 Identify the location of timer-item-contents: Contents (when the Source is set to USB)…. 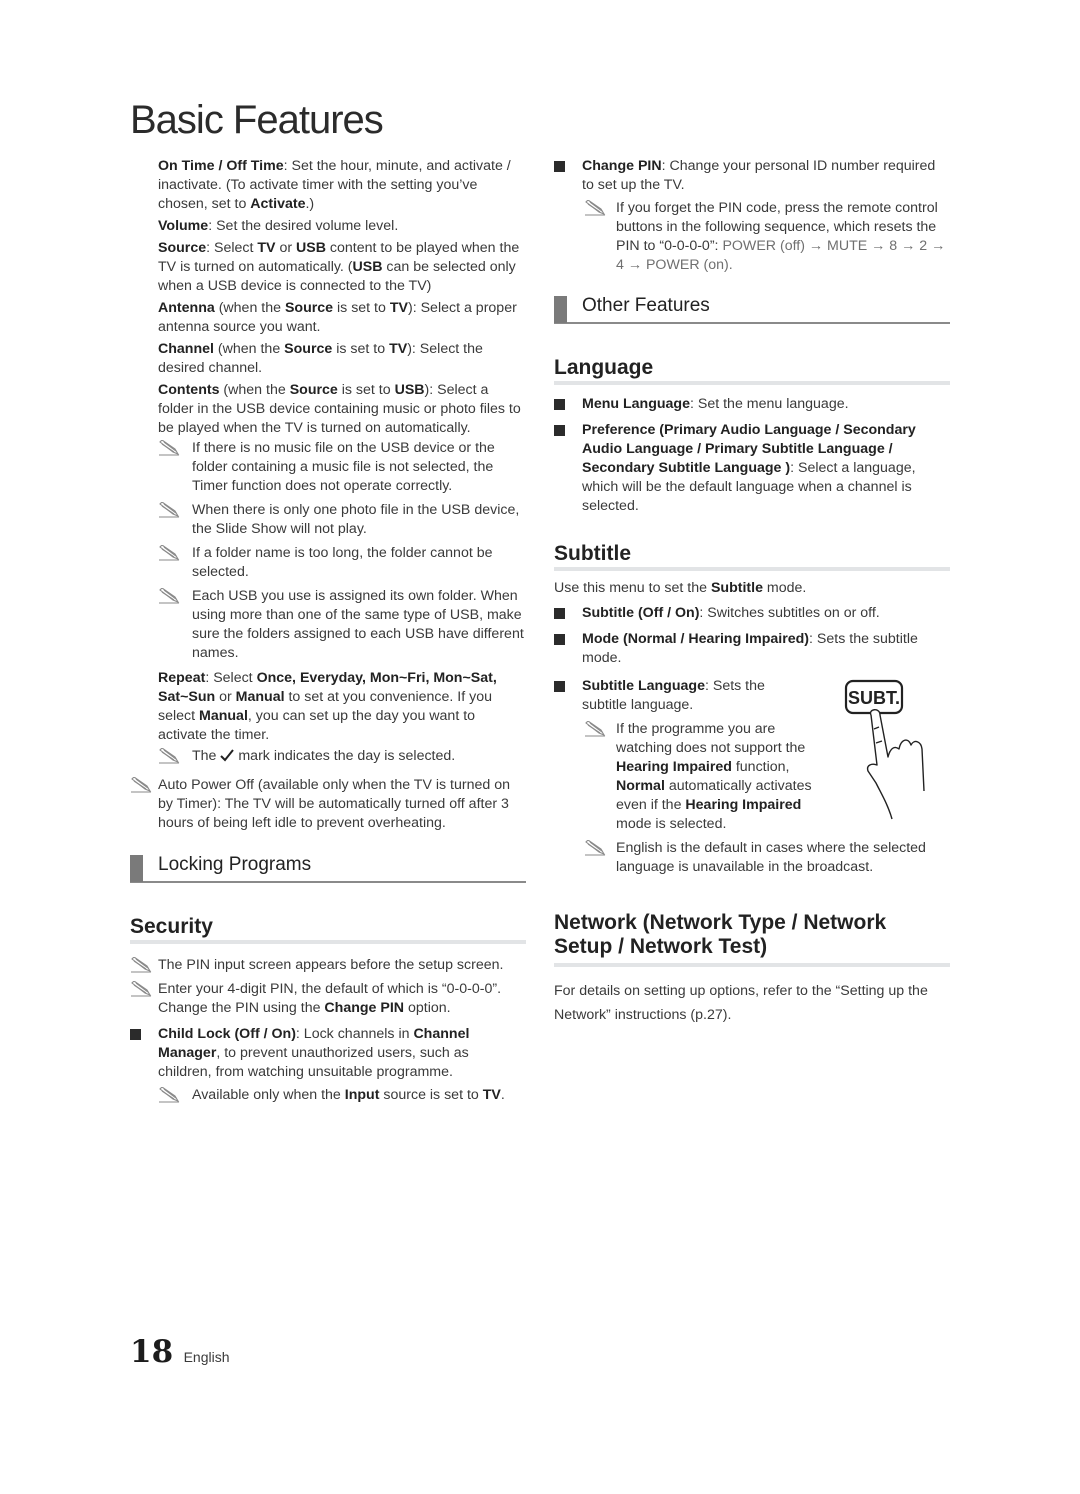
(339, 409).